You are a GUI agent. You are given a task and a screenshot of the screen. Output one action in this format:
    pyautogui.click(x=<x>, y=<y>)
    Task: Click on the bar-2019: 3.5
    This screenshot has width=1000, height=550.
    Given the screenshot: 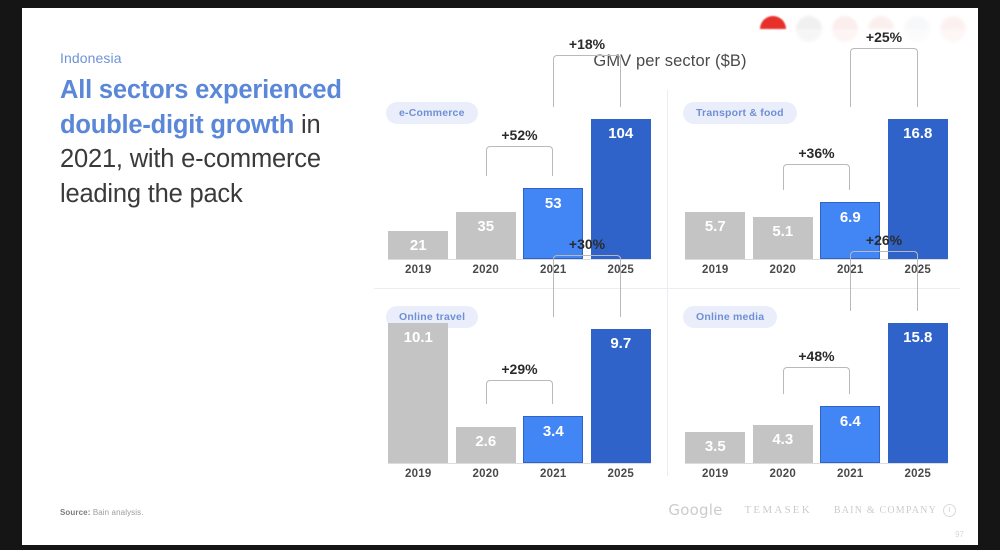 What is the action you would take?
    pyautogui.click(x=715, y=447)
    